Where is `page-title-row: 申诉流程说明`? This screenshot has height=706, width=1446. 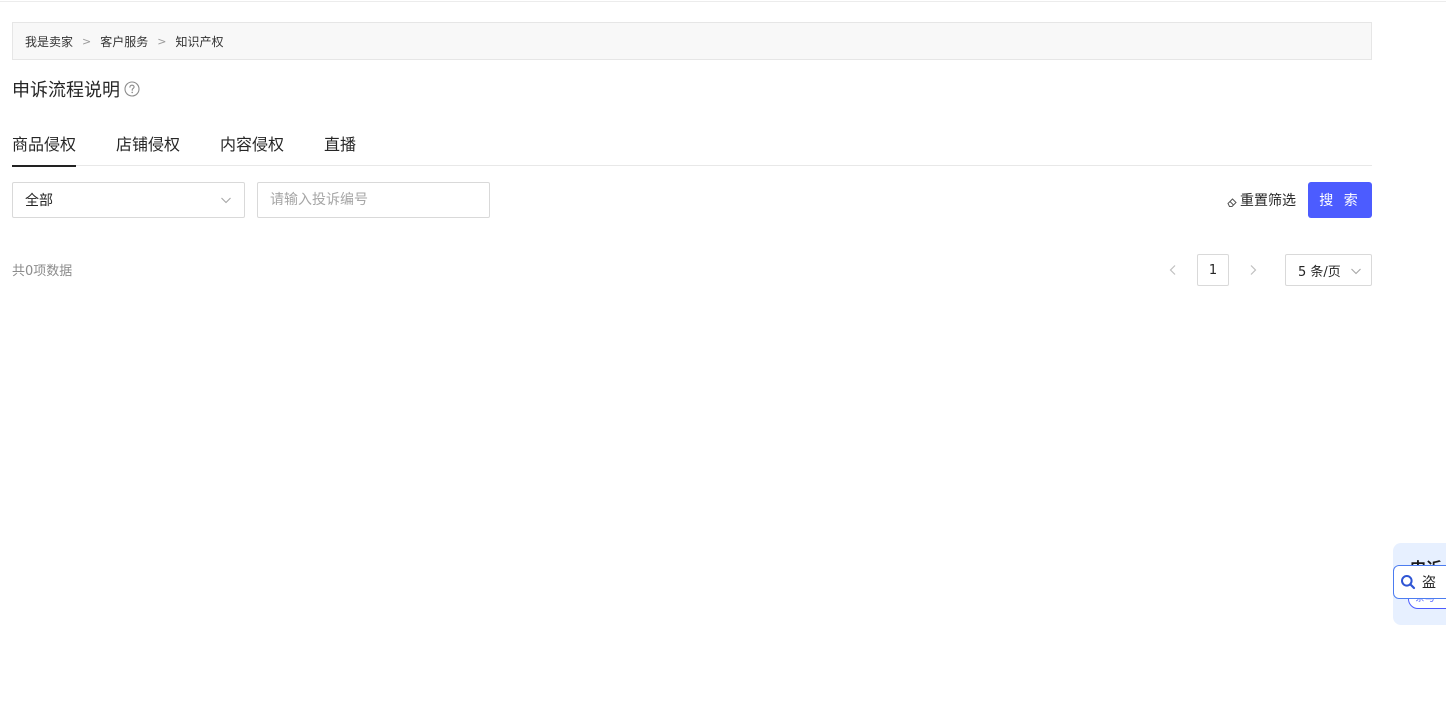
page-title-row: 申诉流程说明 is located at coordinates (76, 89).